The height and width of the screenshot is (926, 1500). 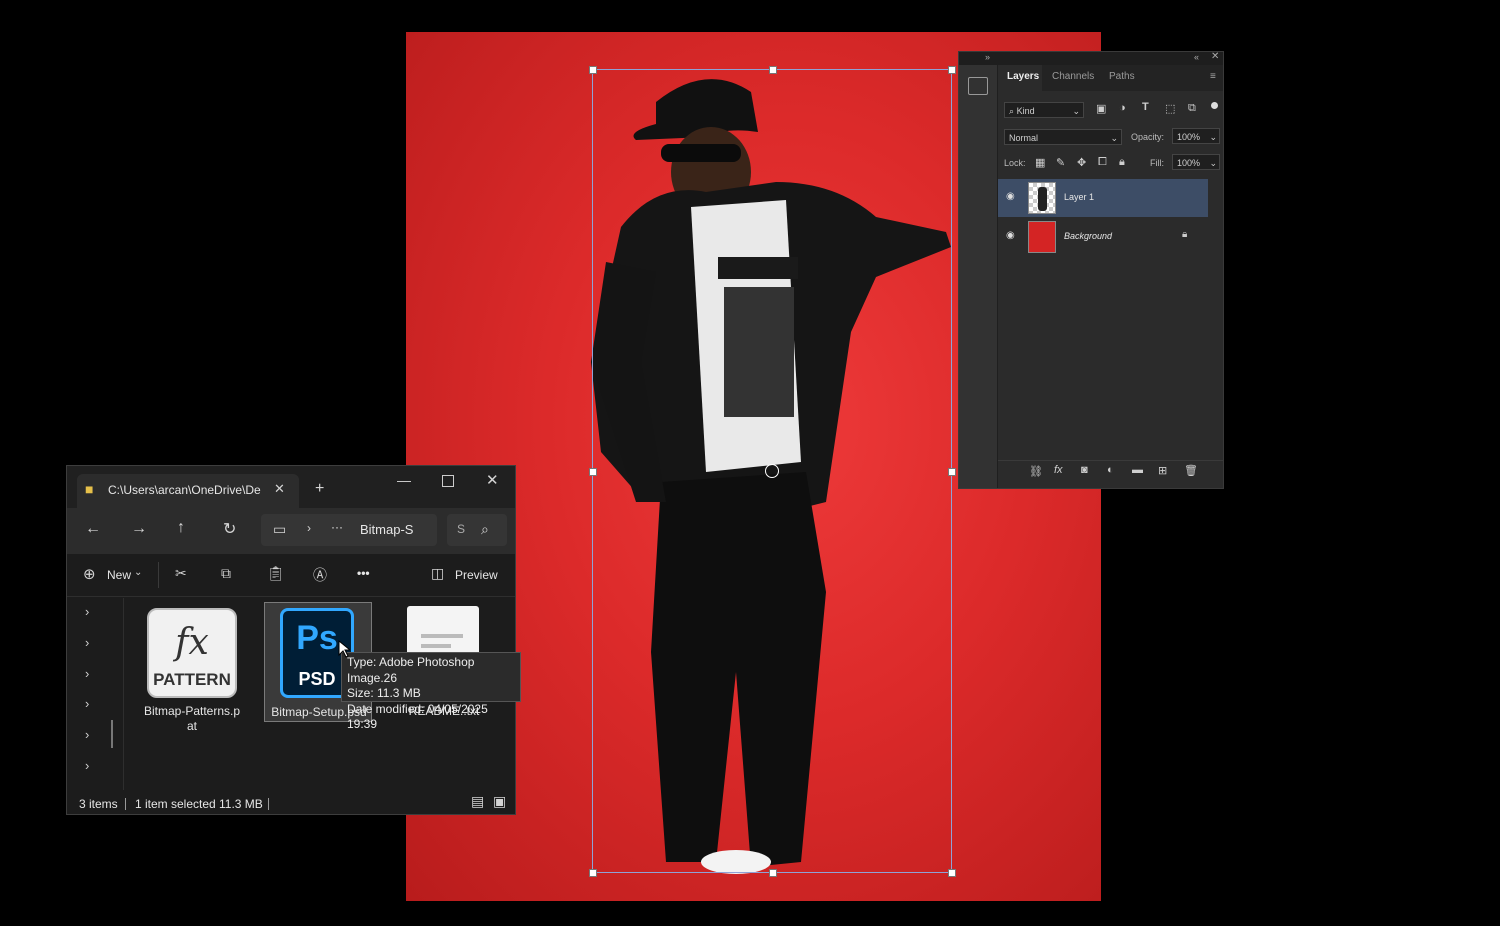 I want to click on maximize-icon, so click(x=448, y=481).